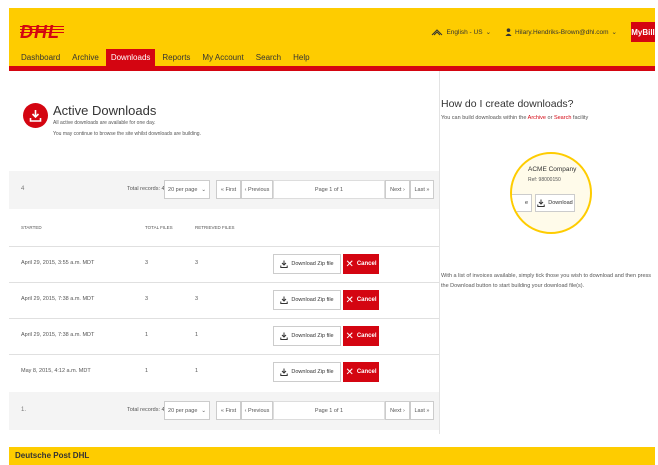 The image size is (658, 465). What do you see at coordinates (537, 118) in the screenshot?
I see `archive-link: Archive` at bounding box center [537, 118].